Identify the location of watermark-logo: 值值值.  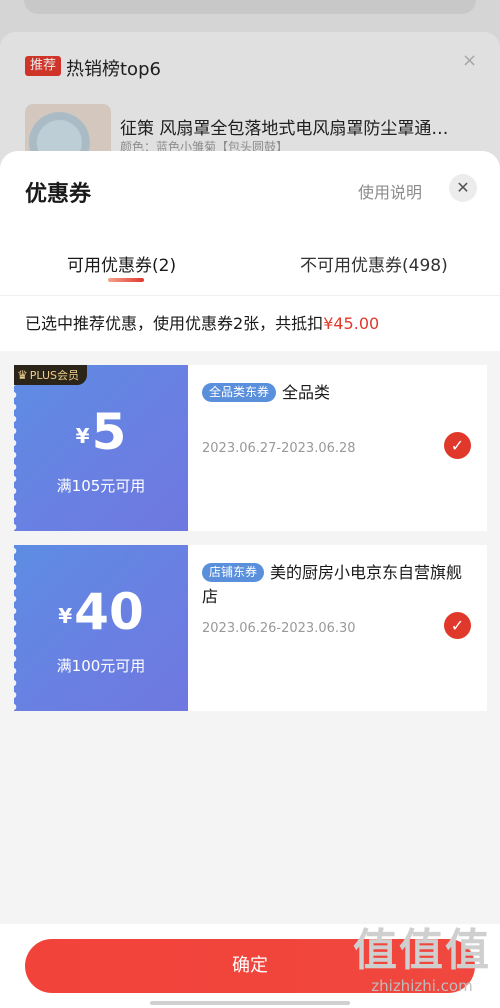
(422, 950).